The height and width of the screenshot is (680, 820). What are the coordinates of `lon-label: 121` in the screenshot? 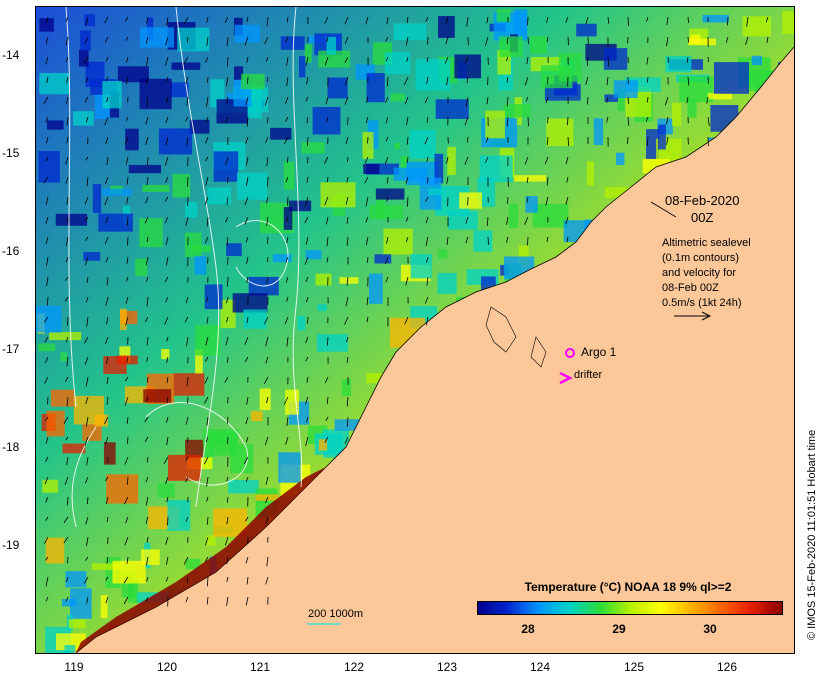 It's located at (260, 667).